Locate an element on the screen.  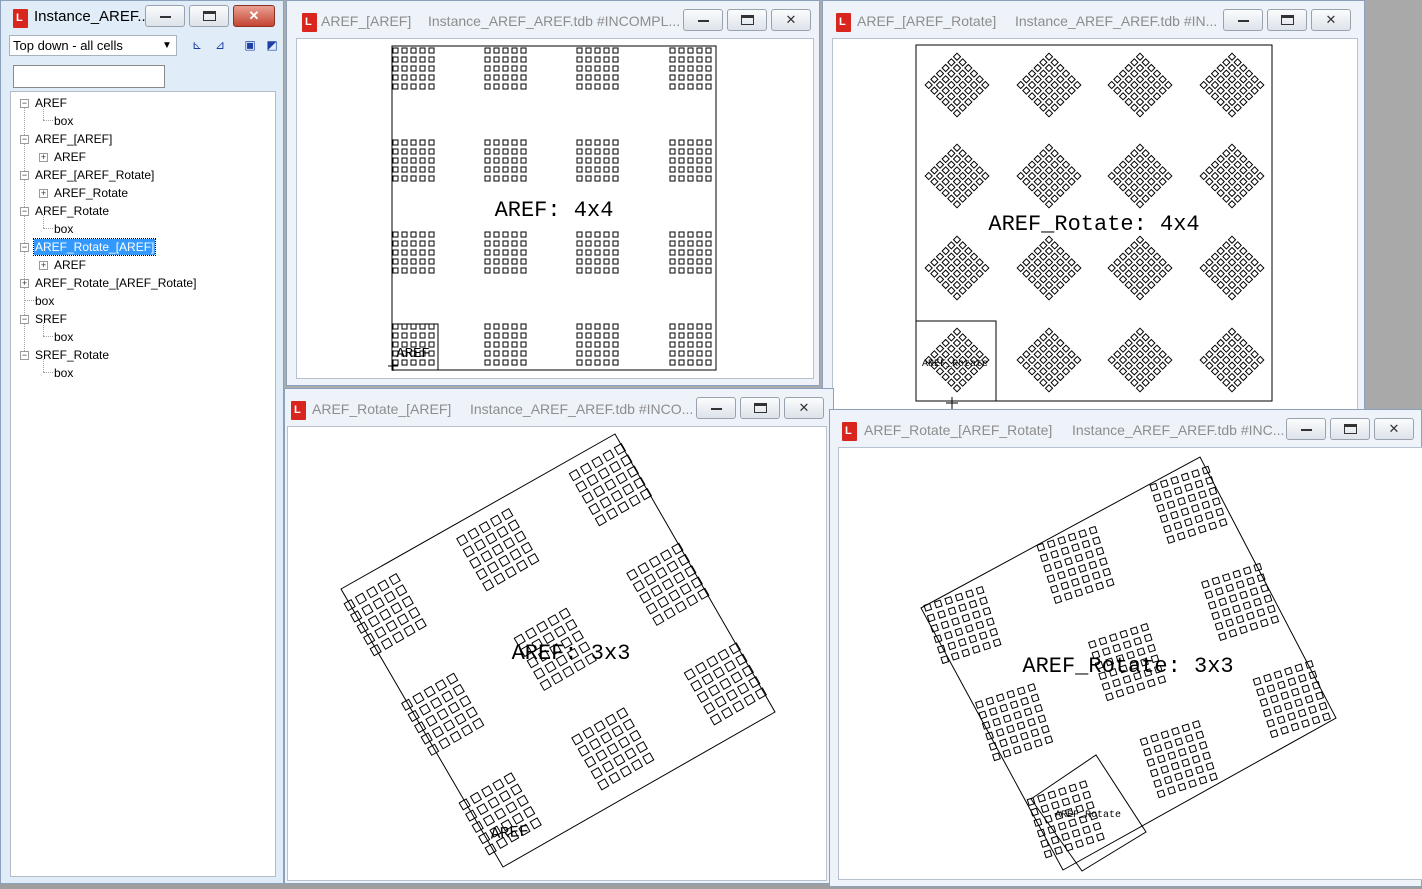
tree-node-sref-rotate: SREF_Rotate is located at coordinates (72, 355).